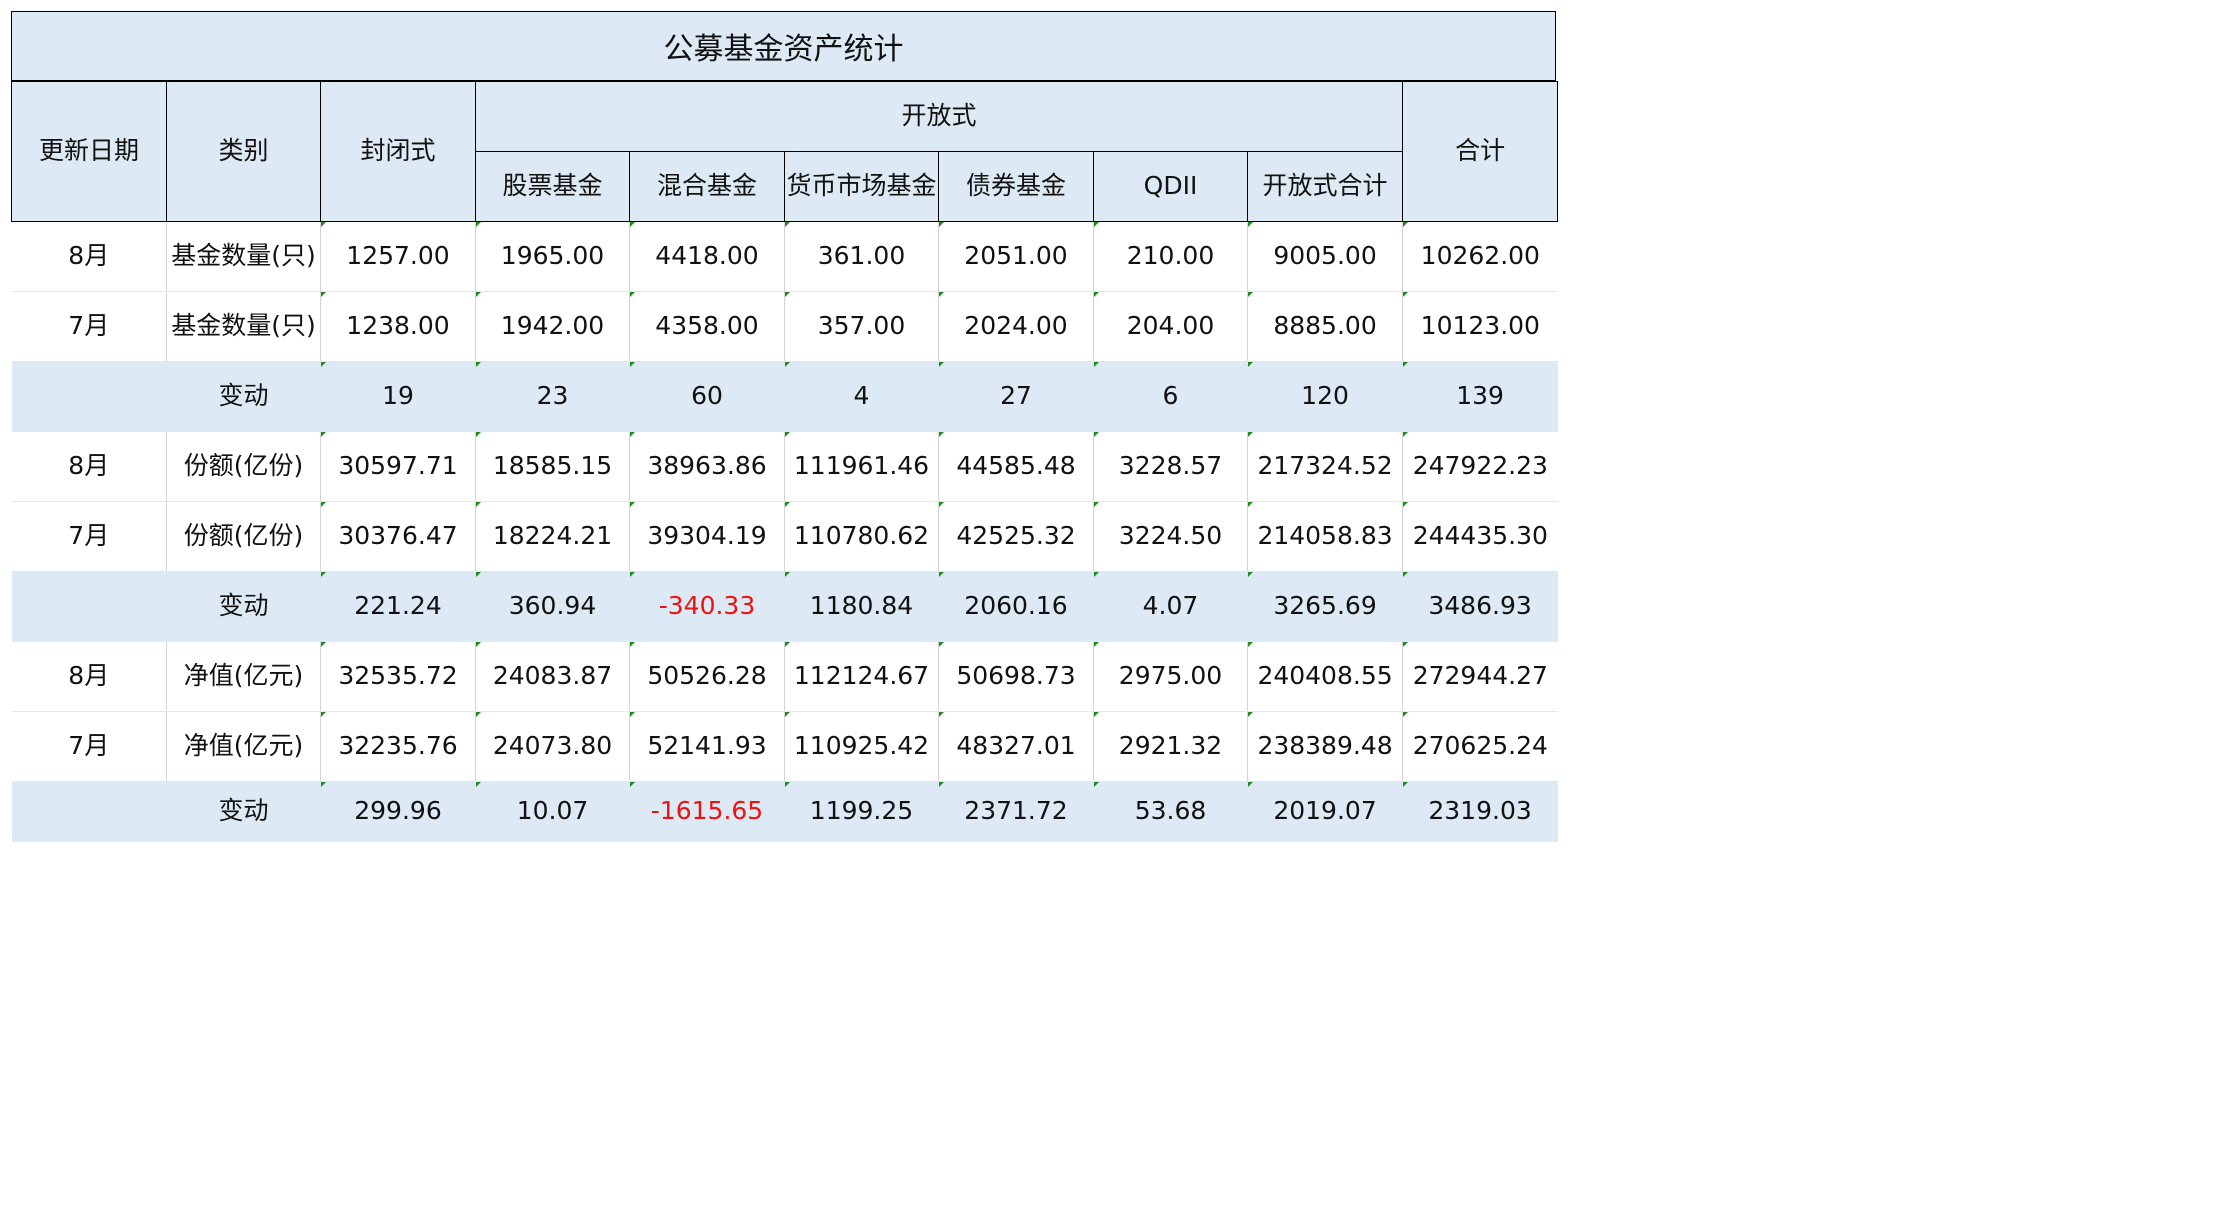 Image resolution: width=2232 pixels, height=1216 pixels. What do you see at coordinates (1325, 606) in the screenshot?
I see `row-value: 3265.69` at bounding box center [1325, 606].